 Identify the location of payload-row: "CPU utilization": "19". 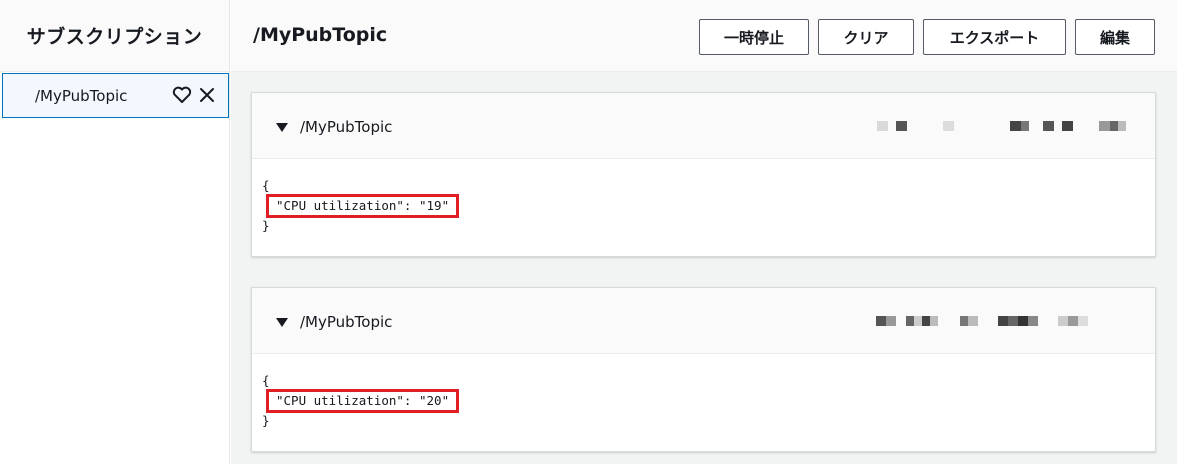
(703, 206).